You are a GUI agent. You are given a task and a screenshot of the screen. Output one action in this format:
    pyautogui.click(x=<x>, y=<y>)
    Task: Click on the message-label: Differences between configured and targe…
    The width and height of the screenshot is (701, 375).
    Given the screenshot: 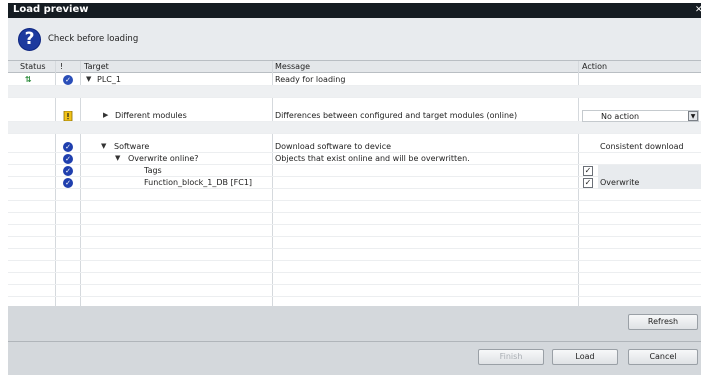 What is the action you would take?
    pyautogui.click(x=396, y=115)
    